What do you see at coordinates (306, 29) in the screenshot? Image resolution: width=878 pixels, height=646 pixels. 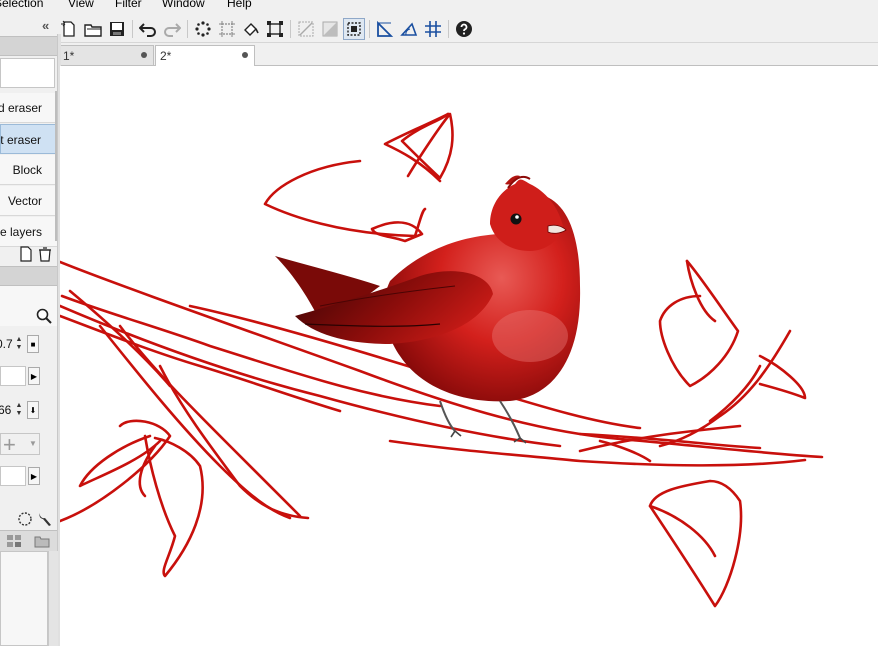 I see `ruler-off-icon` at bounding box center [306, 29].